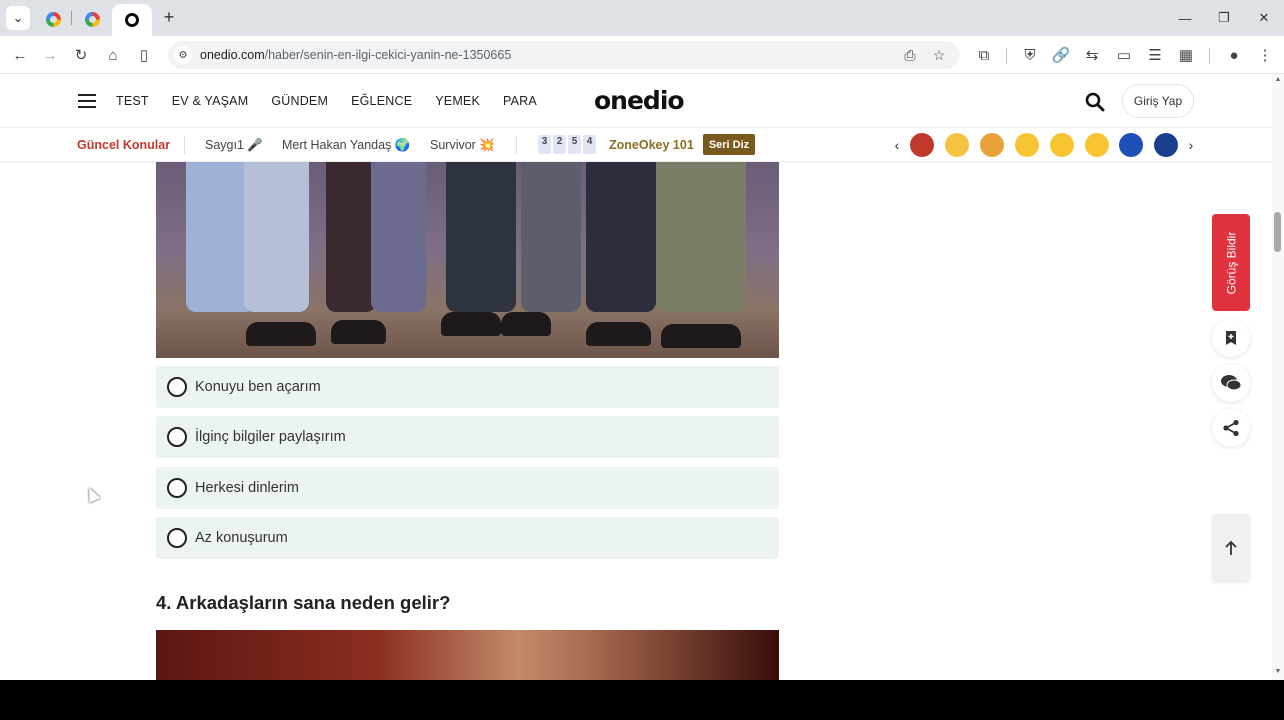 Image resolution: width=1284 pixels, height=720 pixels. I want to click on topic-item-saygi1: Saygı1 🎤, so click(234, 145).